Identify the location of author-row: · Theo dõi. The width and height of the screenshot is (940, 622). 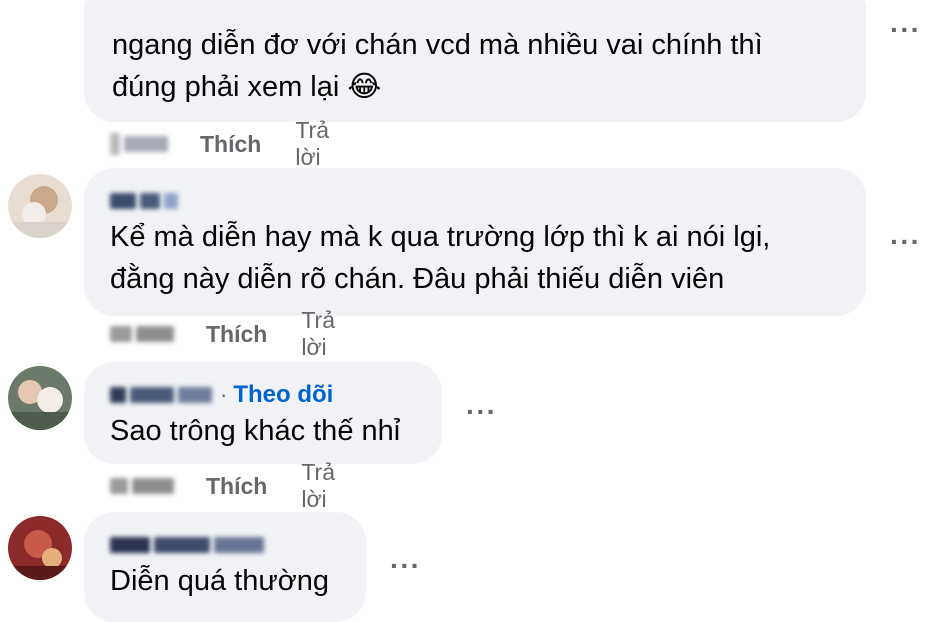
(276, 395).